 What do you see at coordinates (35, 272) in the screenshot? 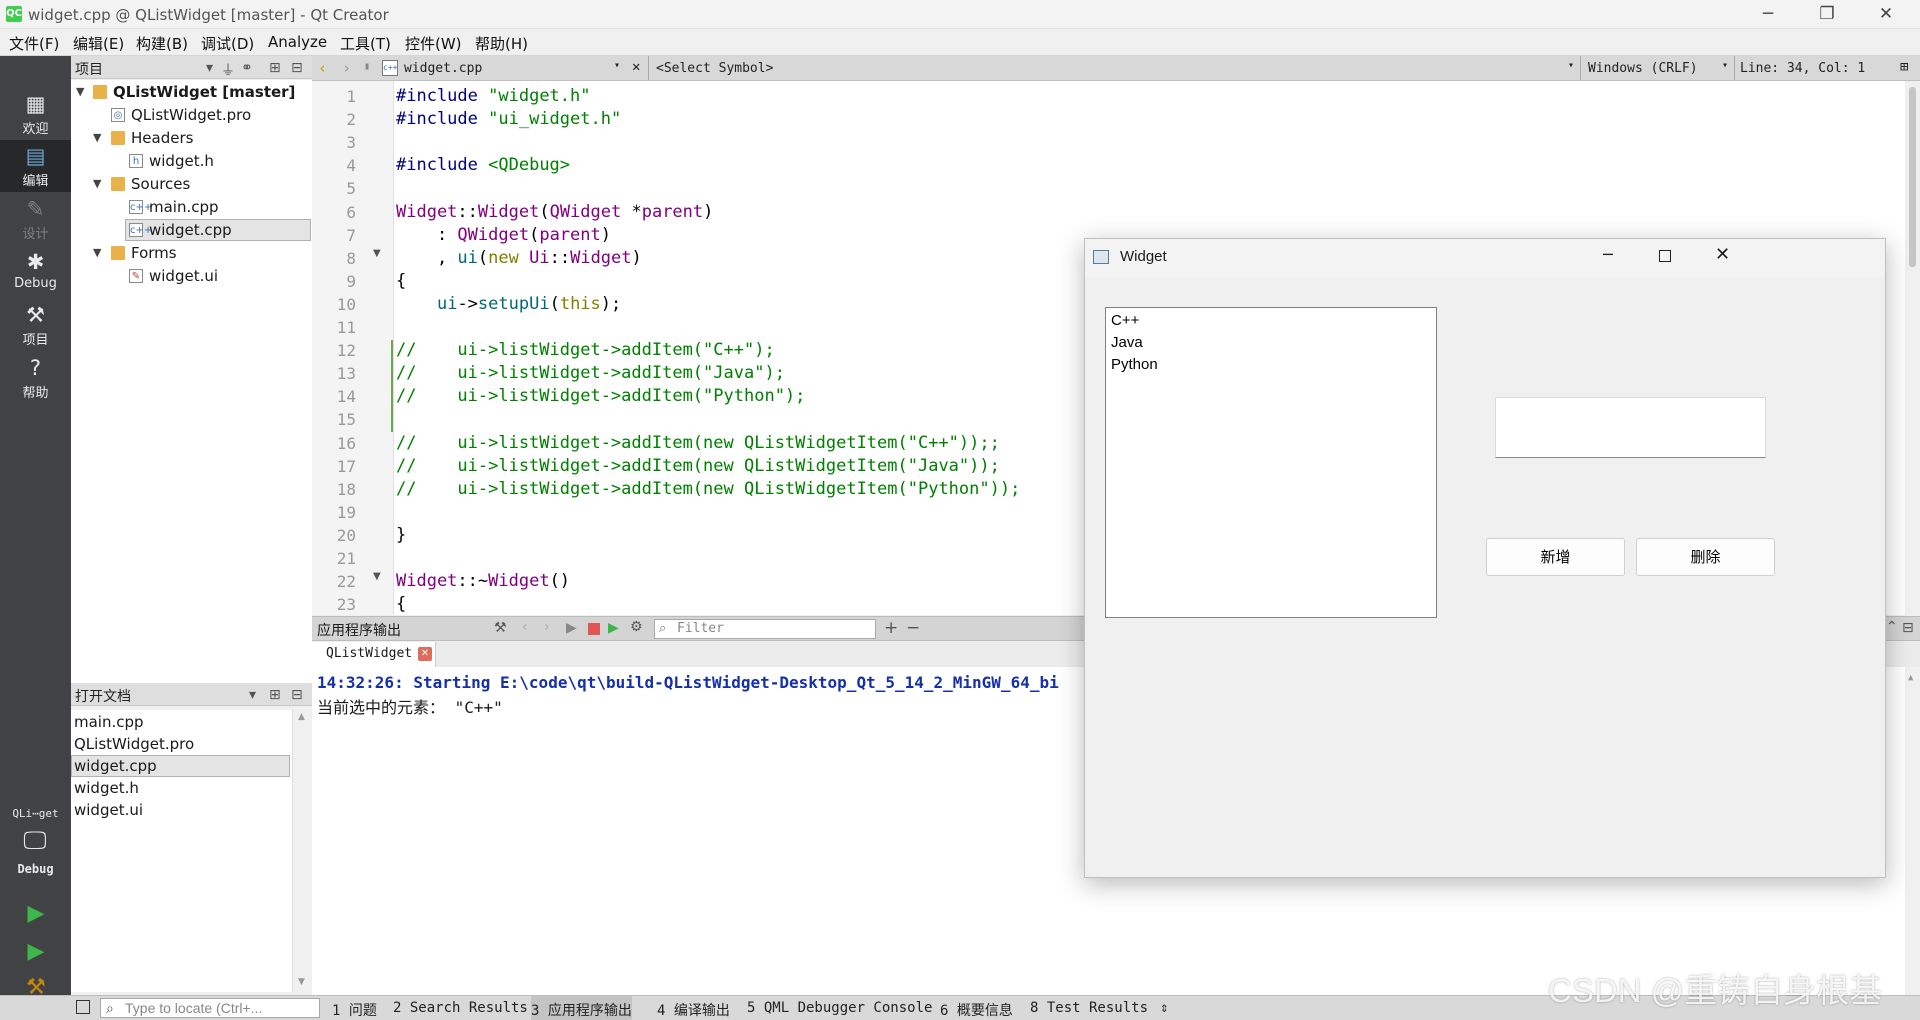
I see `mode-debug: ✱ Debug` at bounding box center [35, 272].